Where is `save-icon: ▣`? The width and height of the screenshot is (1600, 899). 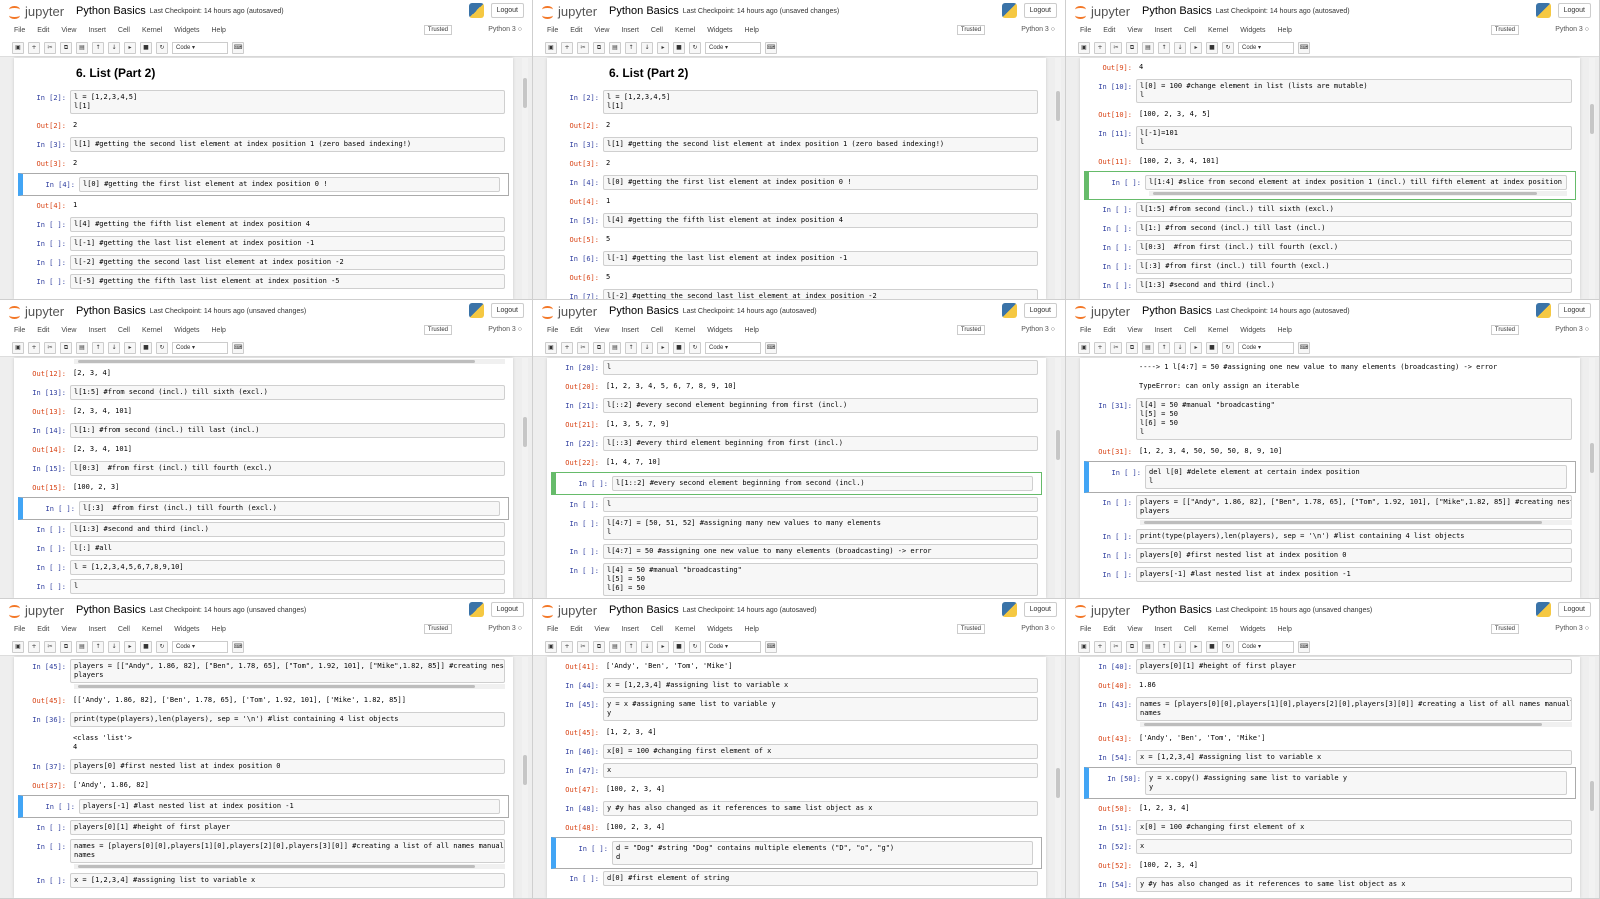
save-icon: ▣ is located at coordinates (18, 347).